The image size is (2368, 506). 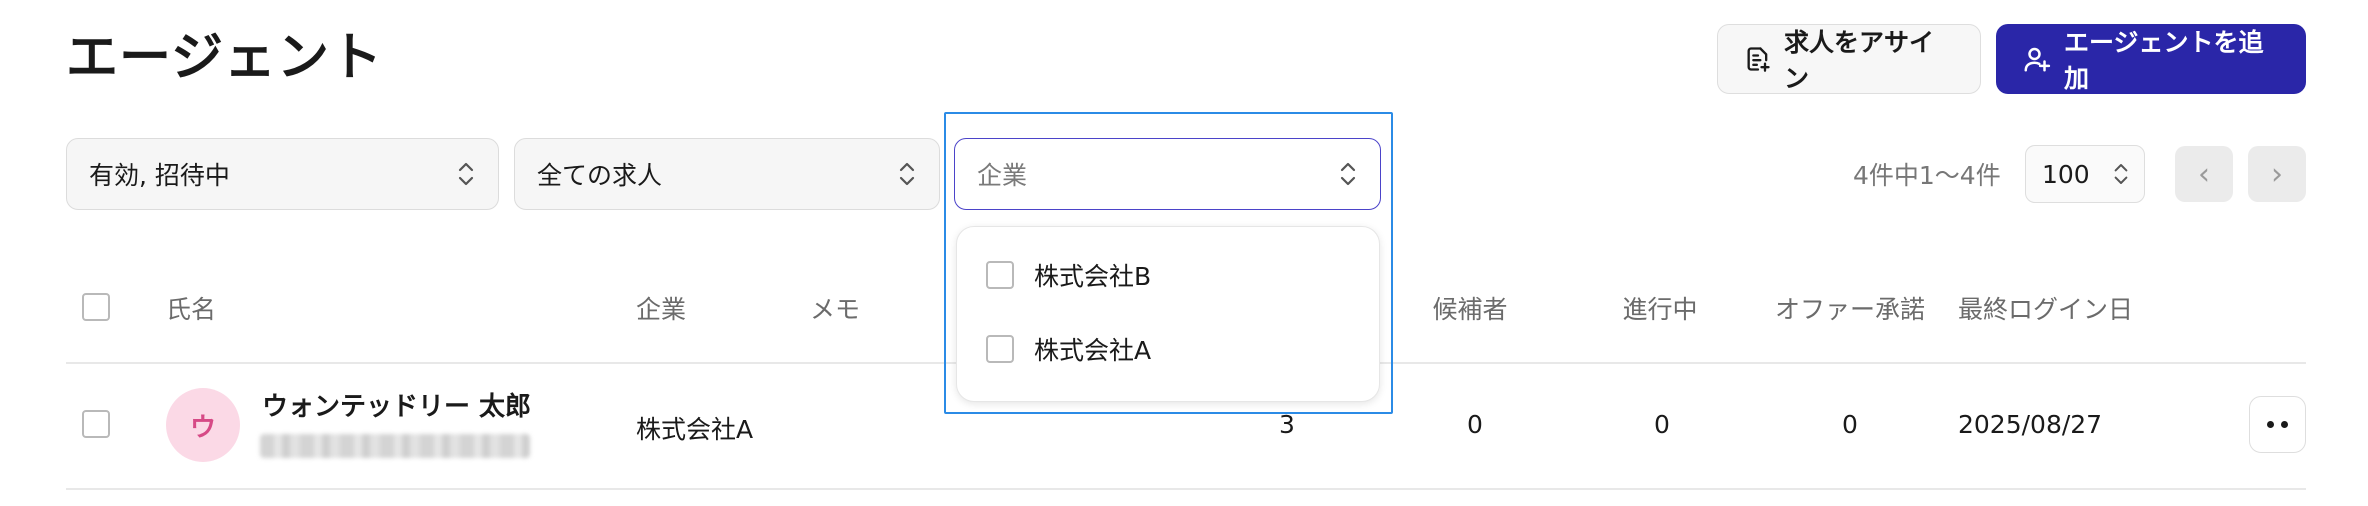 I want to click on company-filter-placeholder: 企業, so click(x=1002, y=175).